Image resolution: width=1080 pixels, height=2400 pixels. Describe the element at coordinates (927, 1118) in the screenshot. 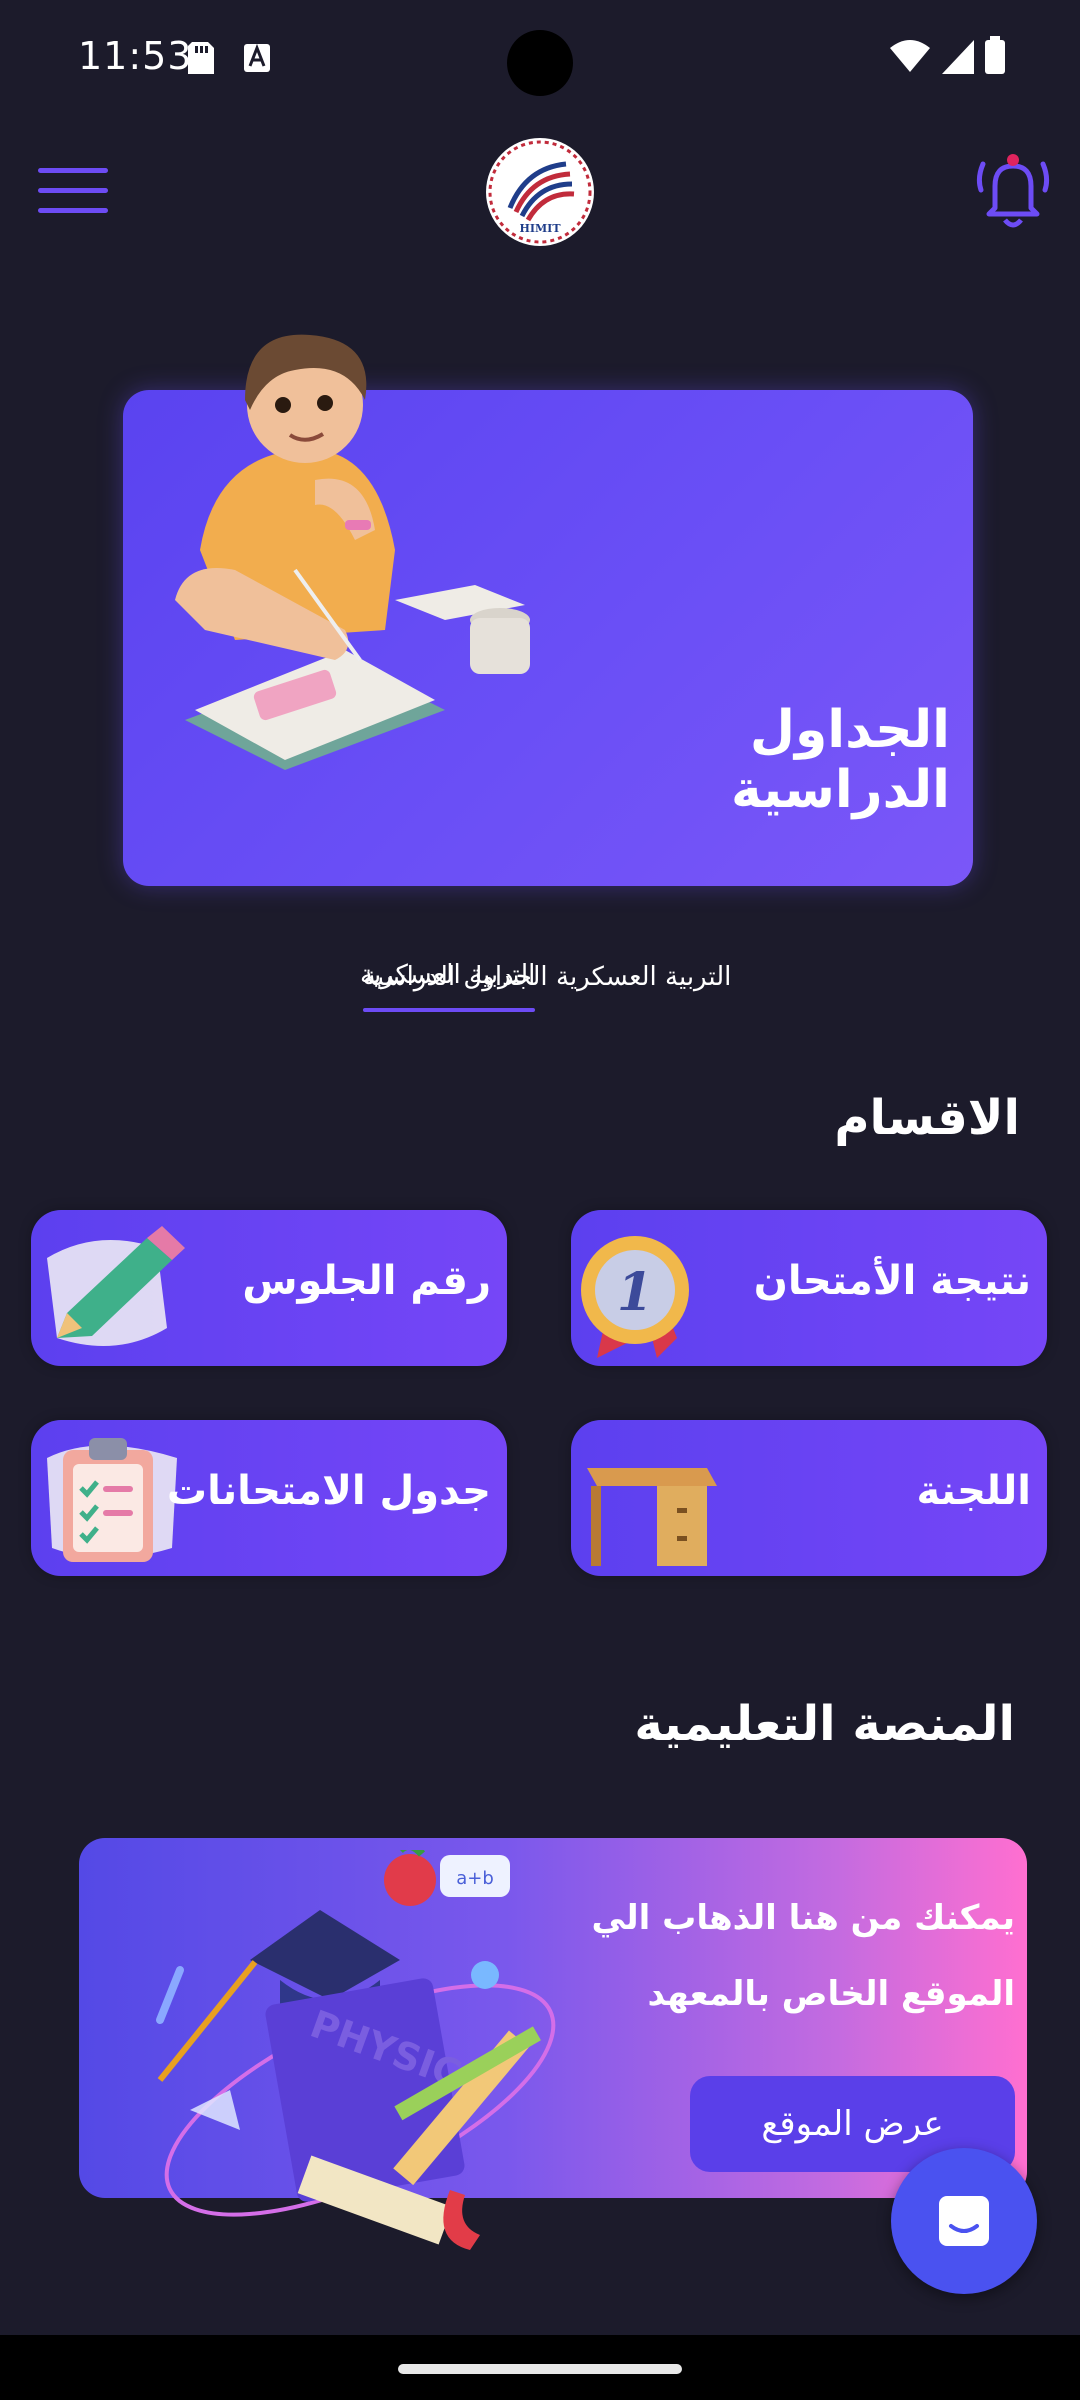

I see `sections-title: الاقسام` at that location.